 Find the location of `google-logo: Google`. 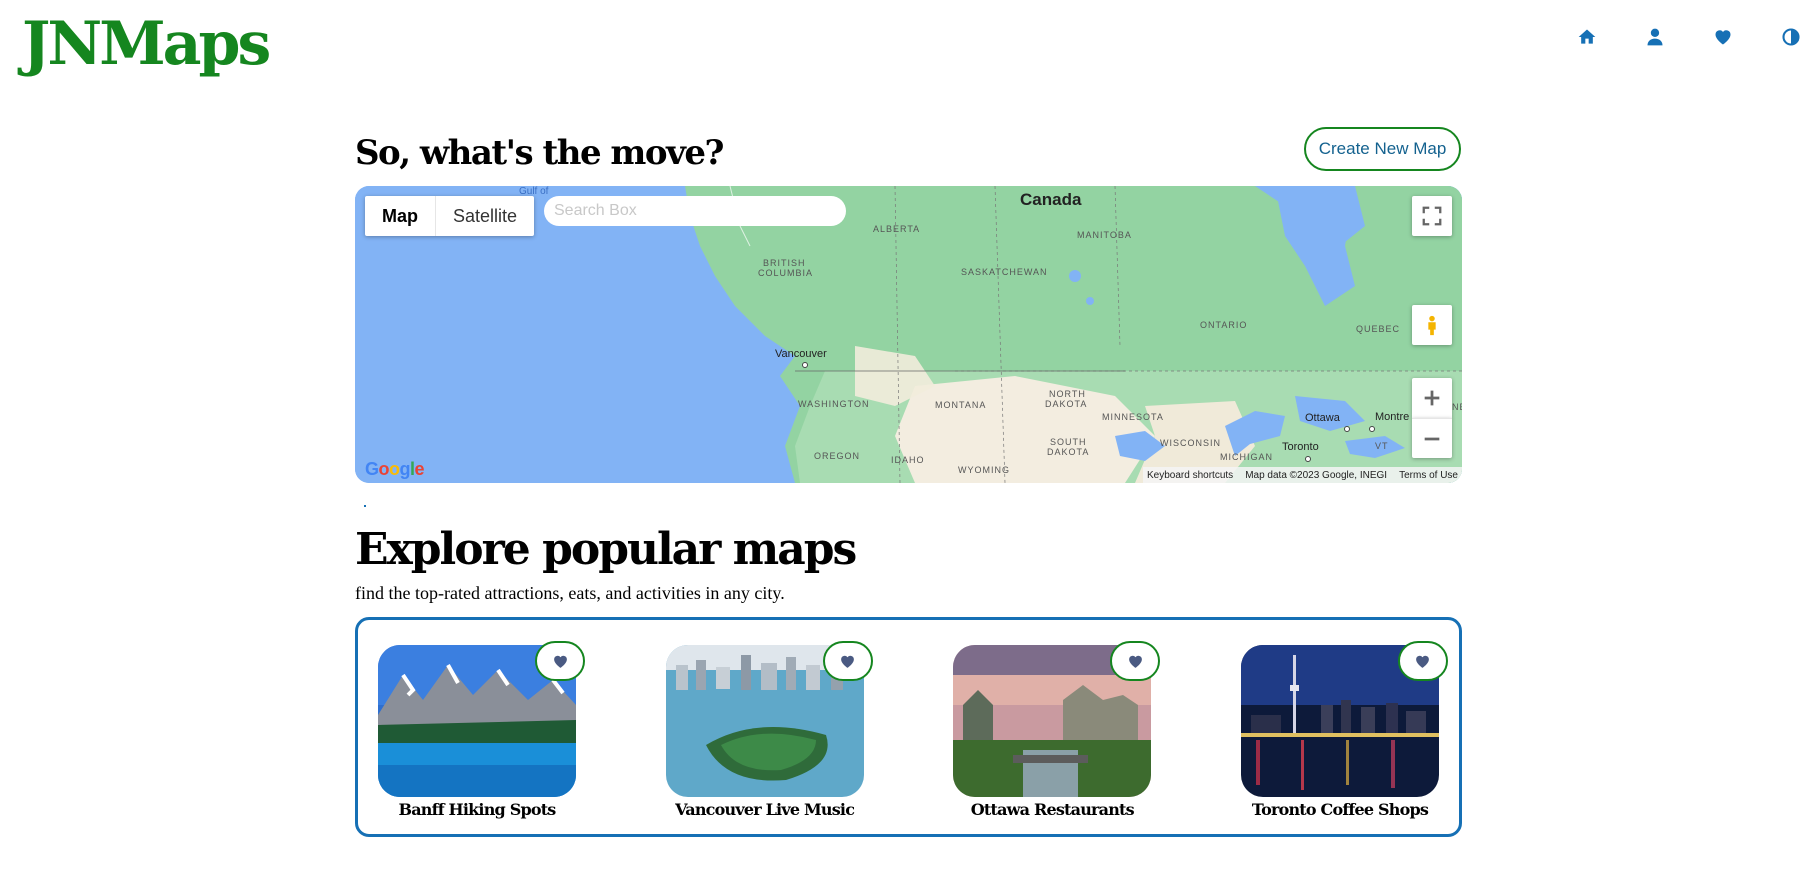

google-logo: Google is located at coordinates (395, 469).